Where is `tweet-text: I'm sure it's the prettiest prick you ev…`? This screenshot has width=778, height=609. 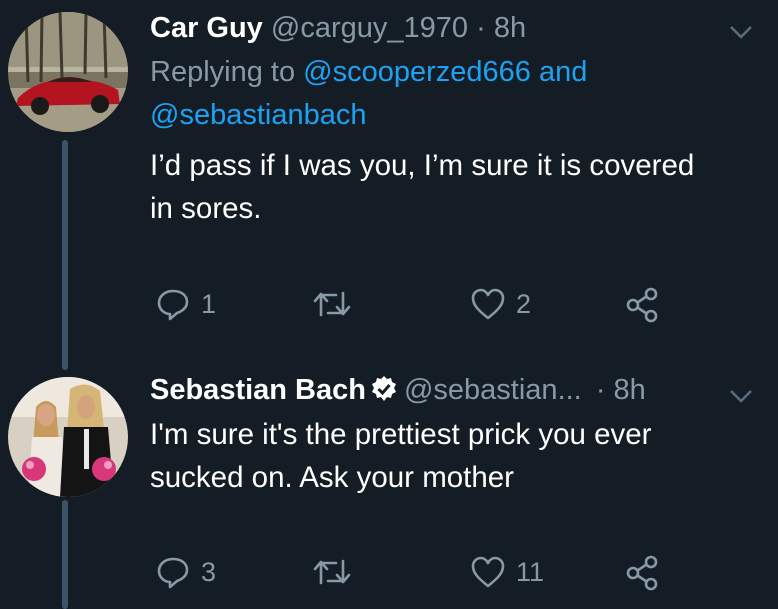
tweet-text: I'm sure it's the prettiest prick you ev… is located at coordinates (455, 456).